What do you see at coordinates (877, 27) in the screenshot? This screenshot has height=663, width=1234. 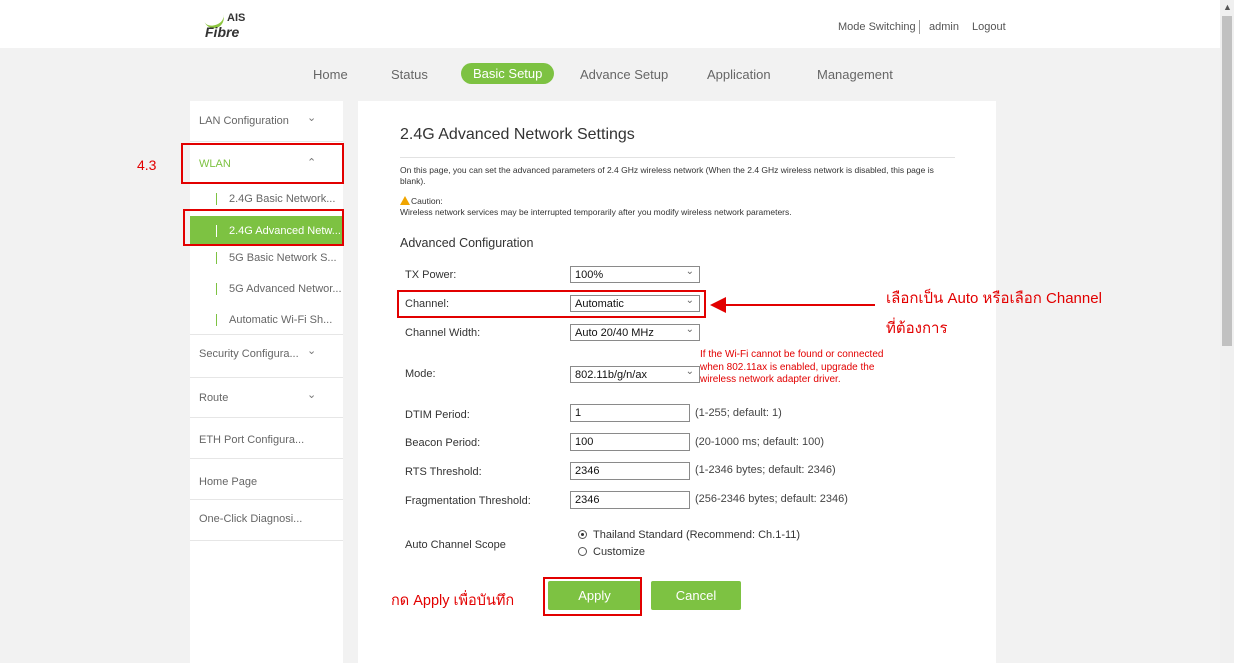 I see `mode-switching-link: Mode Switching` at bounding box center [877, 27].